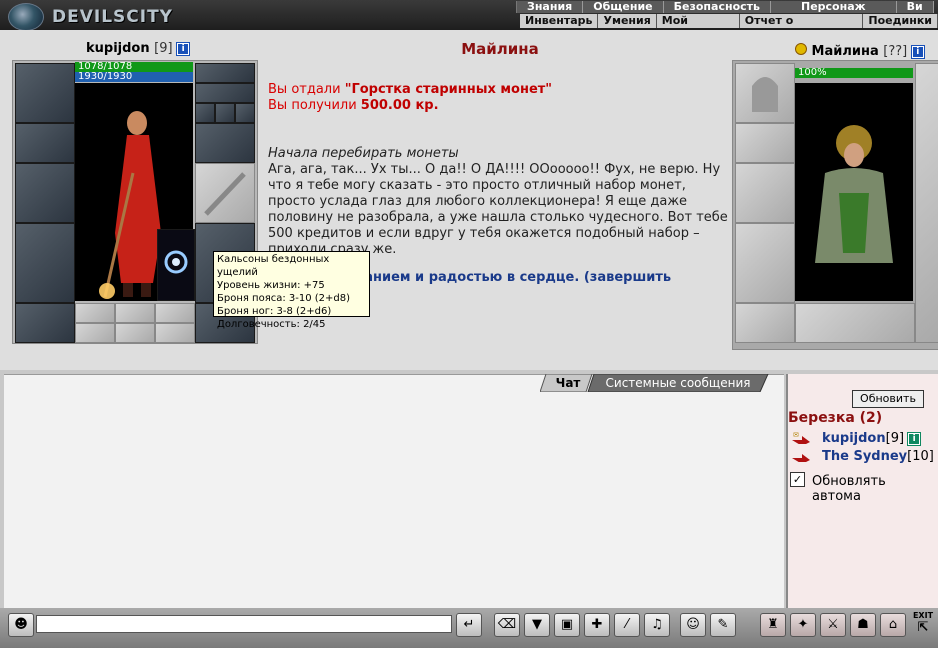  What do you see at coordinates (550, 7) in the screenshot?
I see `menu-knowledge: Знания` at bounding box center [550, 7].